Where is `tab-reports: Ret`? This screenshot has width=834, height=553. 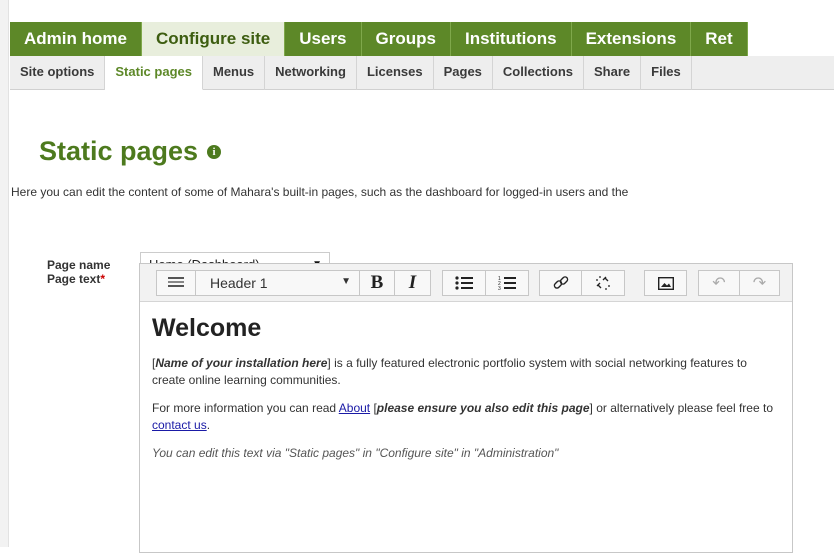 tab-reports: Ret is located at coordinates (719, 39).